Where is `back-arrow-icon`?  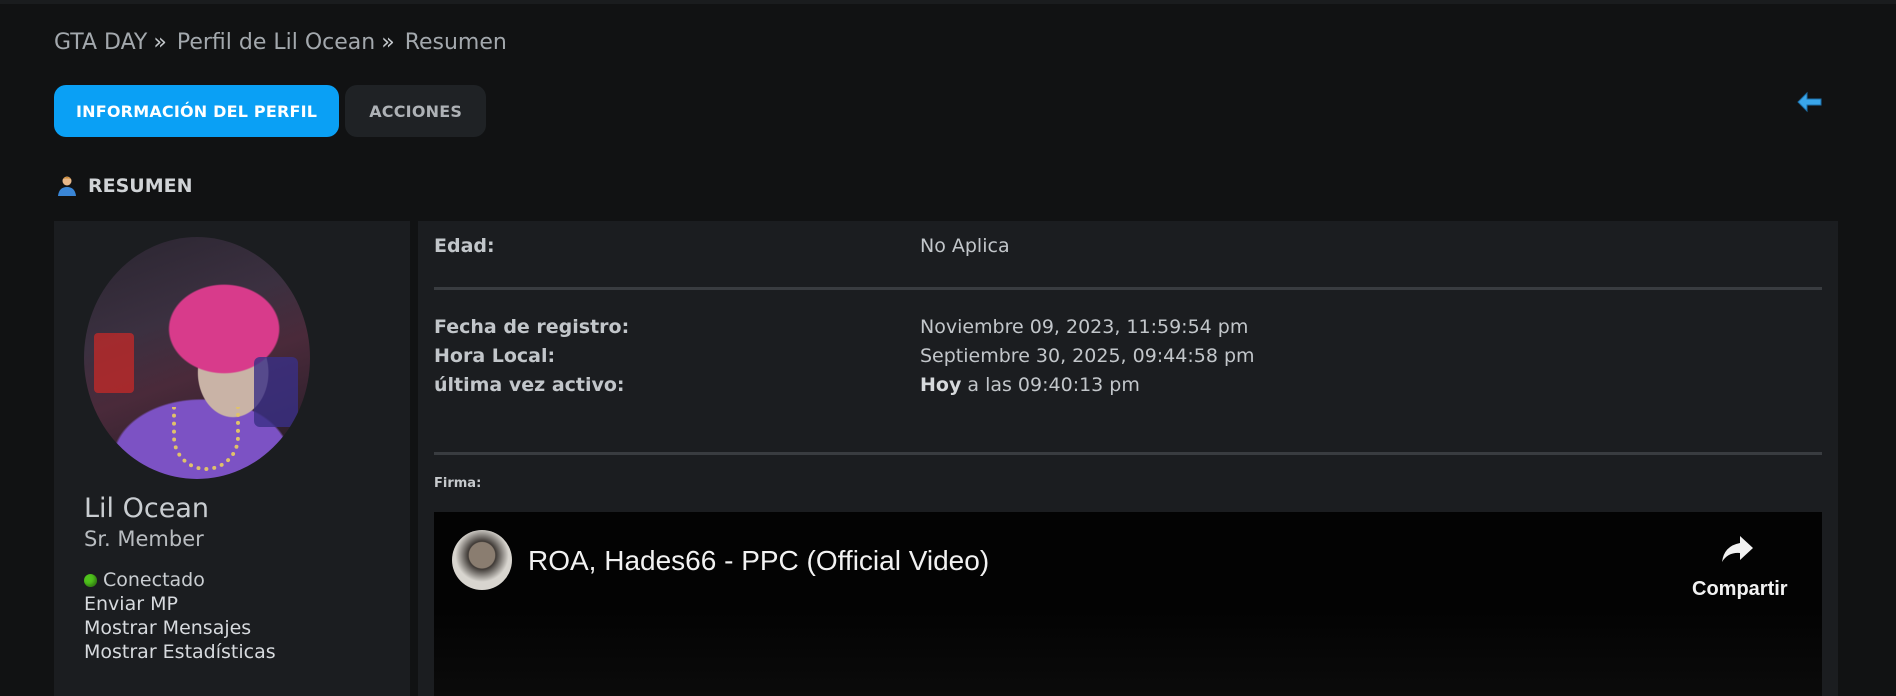 back-arrow-icon is located at coordinates (1810, 102).